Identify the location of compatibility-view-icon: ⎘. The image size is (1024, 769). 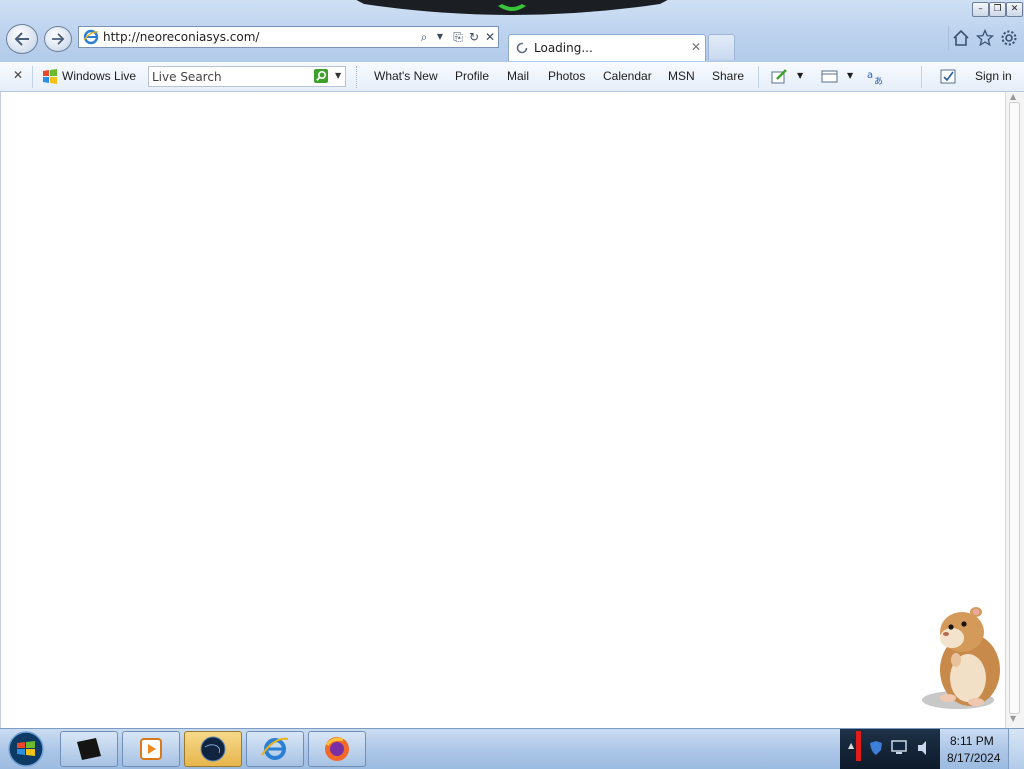
(458, 37).